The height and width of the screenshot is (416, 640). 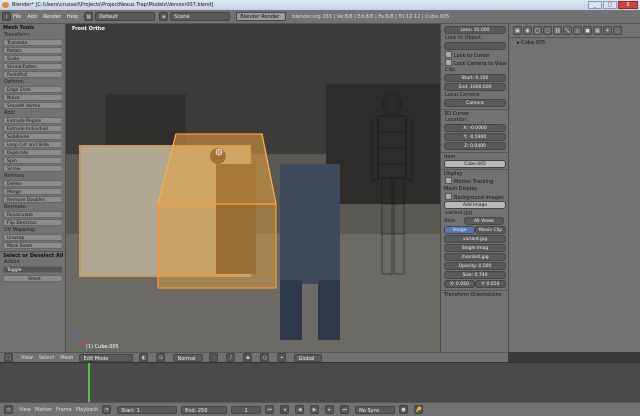 What do you see at coordinates (475, 164) in the screenshot?
I see `item-name-field: Cube.005` at bounding box center [475, 164].